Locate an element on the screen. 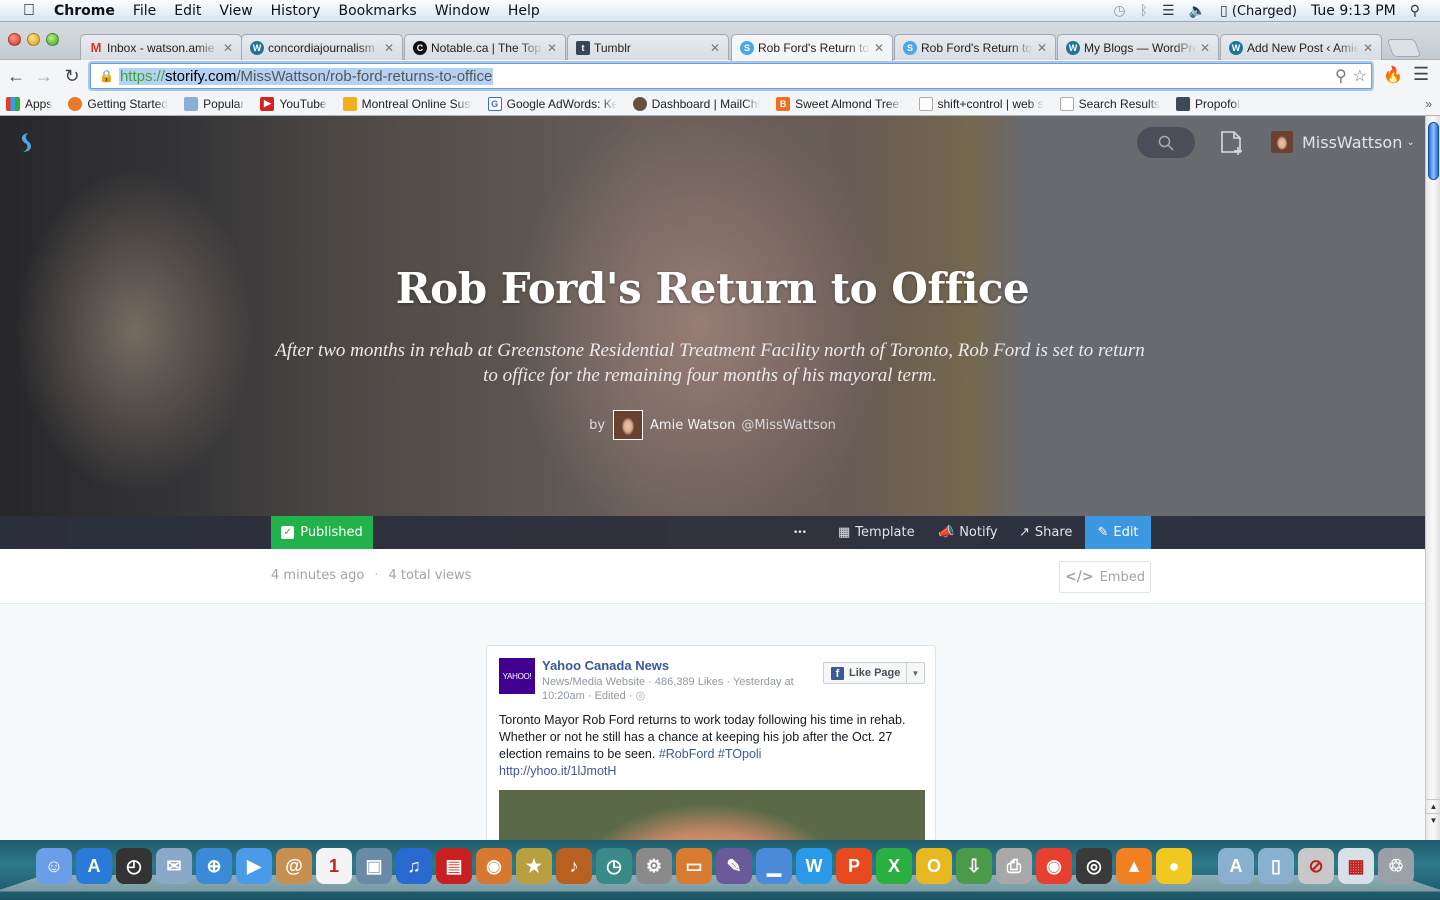  back-arrow-icon: ← is located at coordinates (16, 76).